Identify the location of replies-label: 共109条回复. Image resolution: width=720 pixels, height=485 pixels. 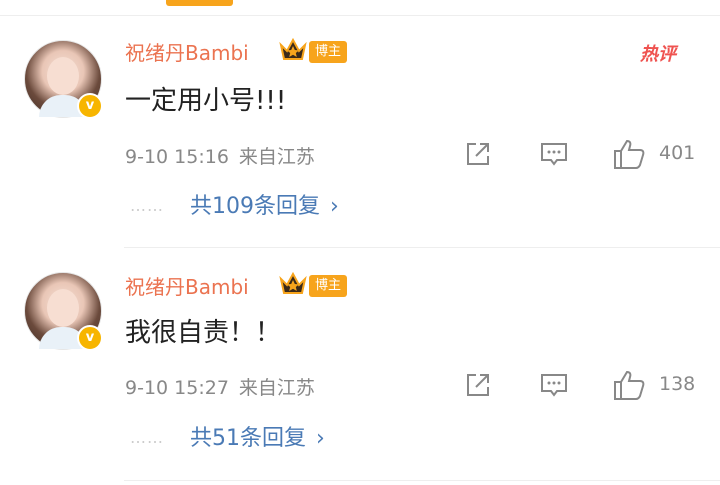
(255, 206).